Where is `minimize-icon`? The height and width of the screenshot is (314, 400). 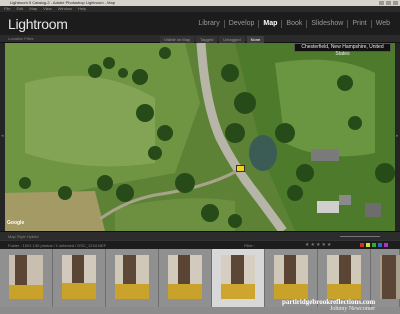 minimize-icon is located at coordinates (381, 3).